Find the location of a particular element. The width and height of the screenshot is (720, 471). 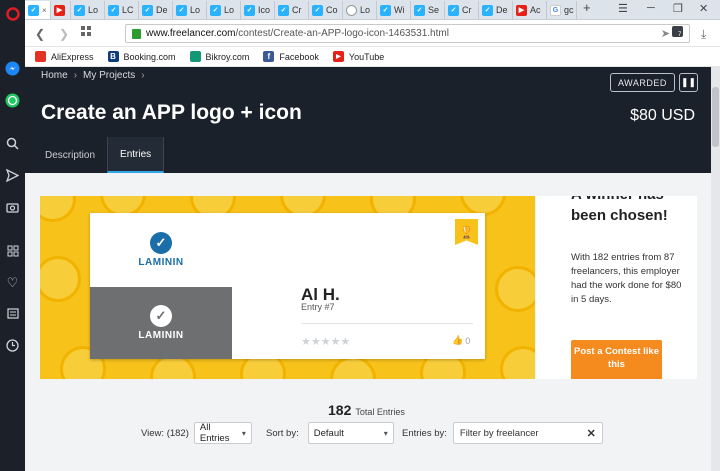

tab-label: LC is located at coordinates (128, 10).